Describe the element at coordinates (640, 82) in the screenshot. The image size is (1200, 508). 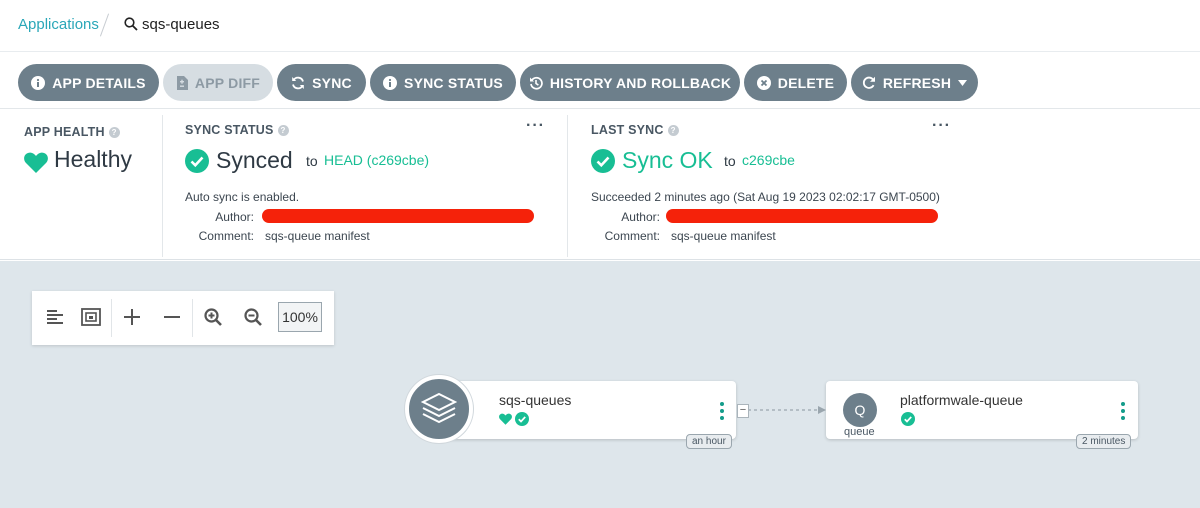
I see `history-rollback-label: HISTORY AND ROLLBACK` at that location.